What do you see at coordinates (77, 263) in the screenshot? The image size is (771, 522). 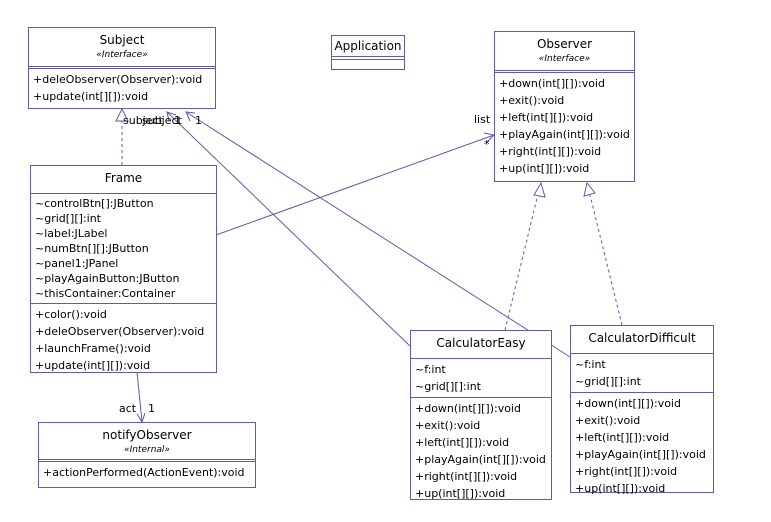 I see `attribute: ~panel1:JPanel` at bounding box center [77, 263].